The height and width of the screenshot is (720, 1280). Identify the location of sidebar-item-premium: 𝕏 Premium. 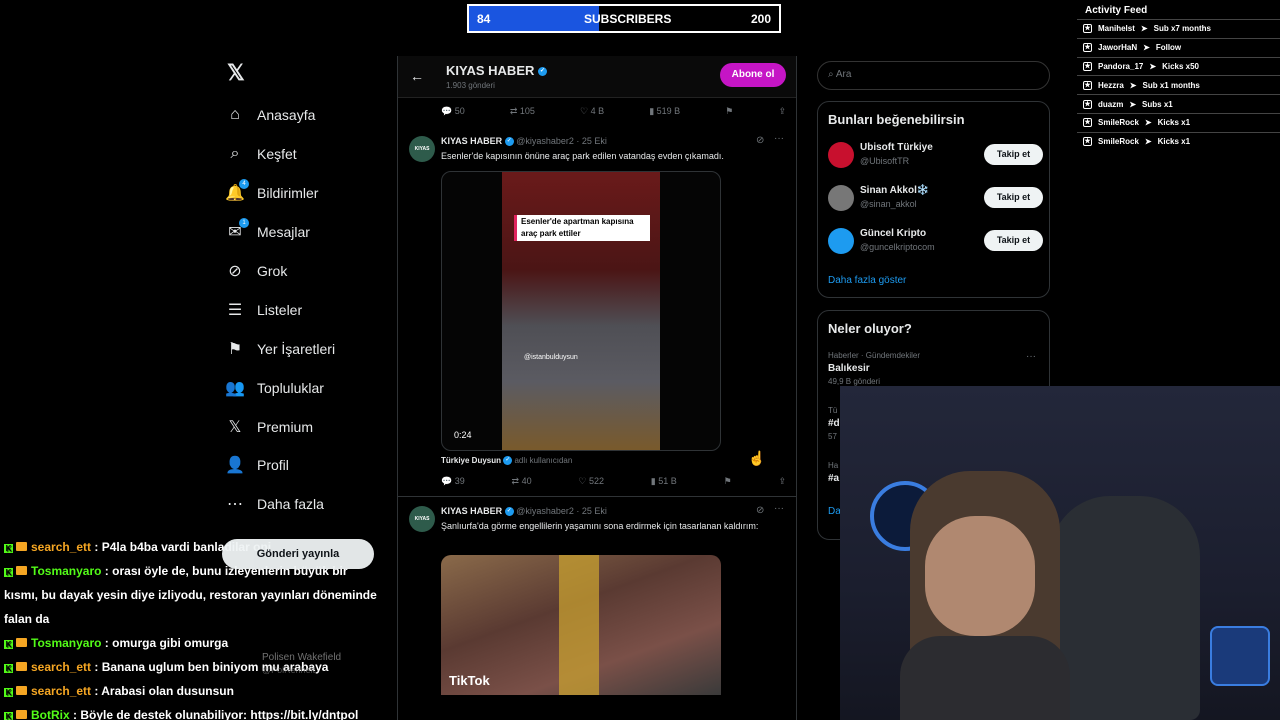
(310, 426).